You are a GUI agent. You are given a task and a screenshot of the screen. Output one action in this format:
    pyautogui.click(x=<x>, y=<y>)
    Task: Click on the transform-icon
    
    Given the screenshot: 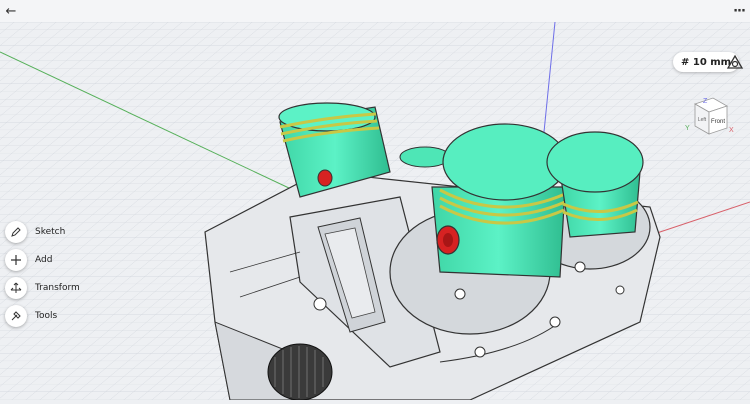 What is the action you would take?
    pyautogui.click(x=16, y=288)
    